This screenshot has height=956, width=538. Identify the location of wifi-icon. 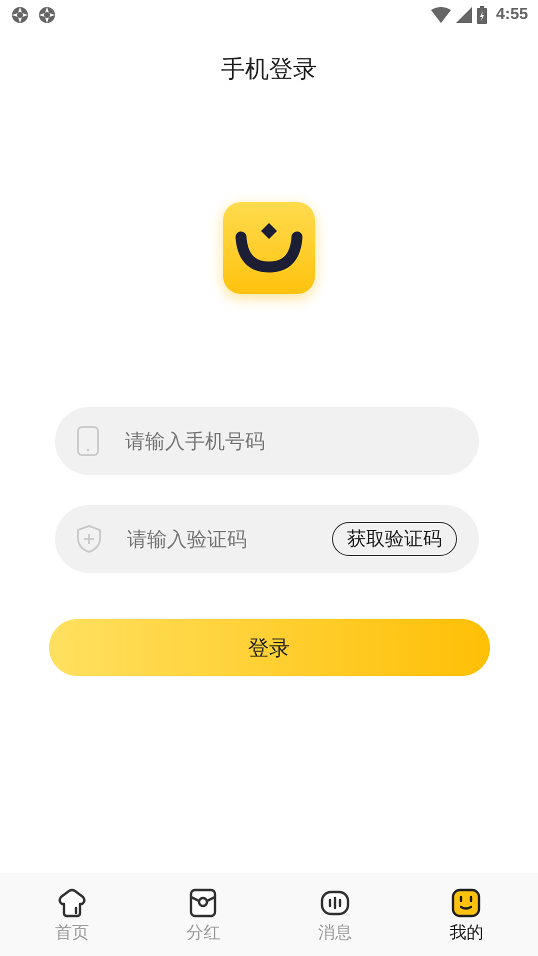
(440, 15).